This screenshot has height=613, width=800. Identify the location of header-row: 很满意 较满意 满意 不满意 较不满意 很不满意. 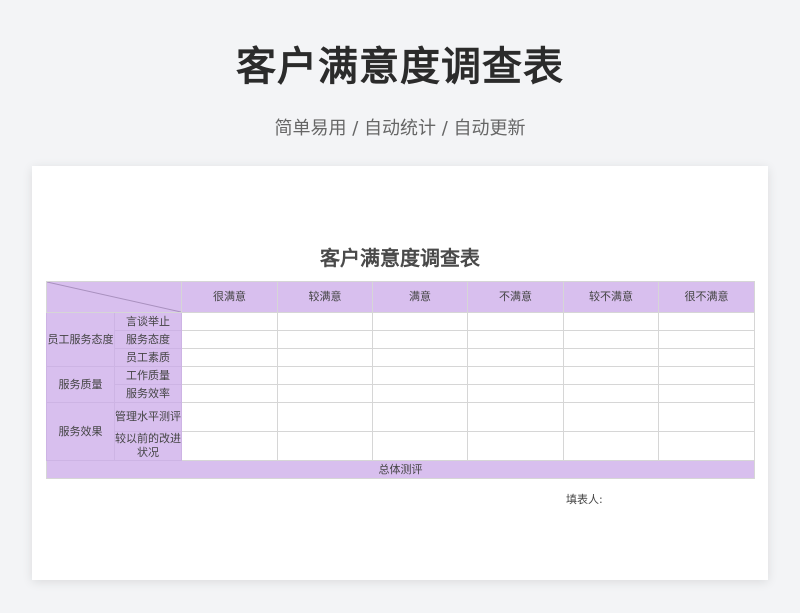
(400, 297).